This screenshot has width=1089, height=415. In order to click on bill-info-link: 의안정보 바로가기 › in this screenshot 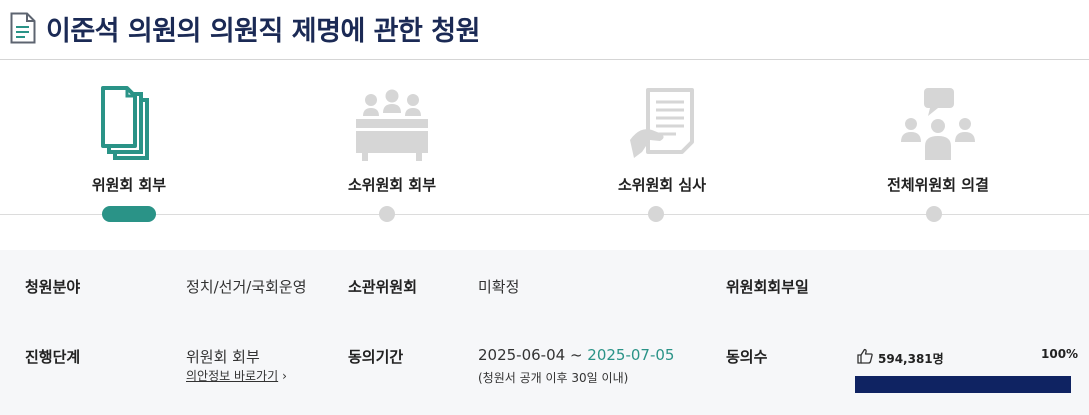, I will do `click(236, 375)`.